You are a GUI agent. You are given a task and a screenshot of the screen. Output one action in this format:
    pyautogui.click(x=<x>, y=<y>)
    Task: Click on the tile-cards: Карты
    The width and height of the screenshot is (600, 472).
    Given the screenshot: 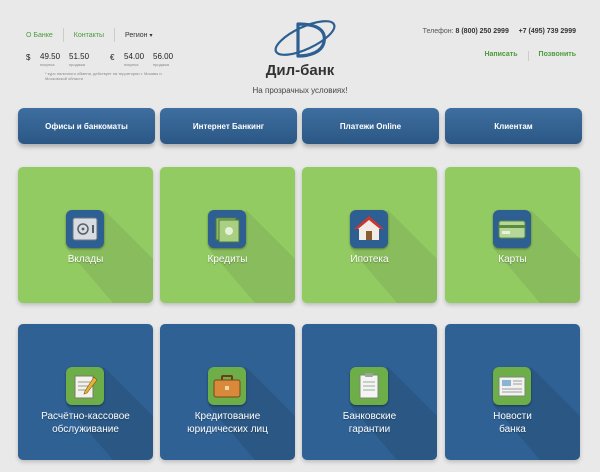 What is the action you would take?
    pyautogui.click(x=512, y=235)
    